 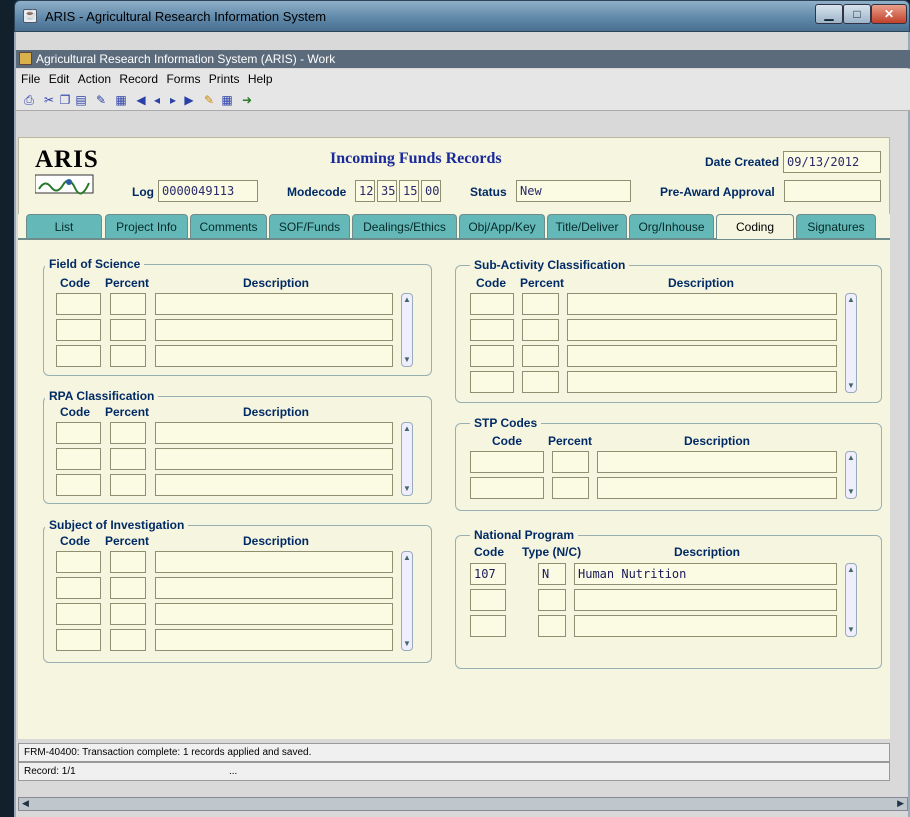 What do you see at coordinates (228, 226) in the screenshot?
I see `tab-comments: Comments` at bounding box center [228, 226].